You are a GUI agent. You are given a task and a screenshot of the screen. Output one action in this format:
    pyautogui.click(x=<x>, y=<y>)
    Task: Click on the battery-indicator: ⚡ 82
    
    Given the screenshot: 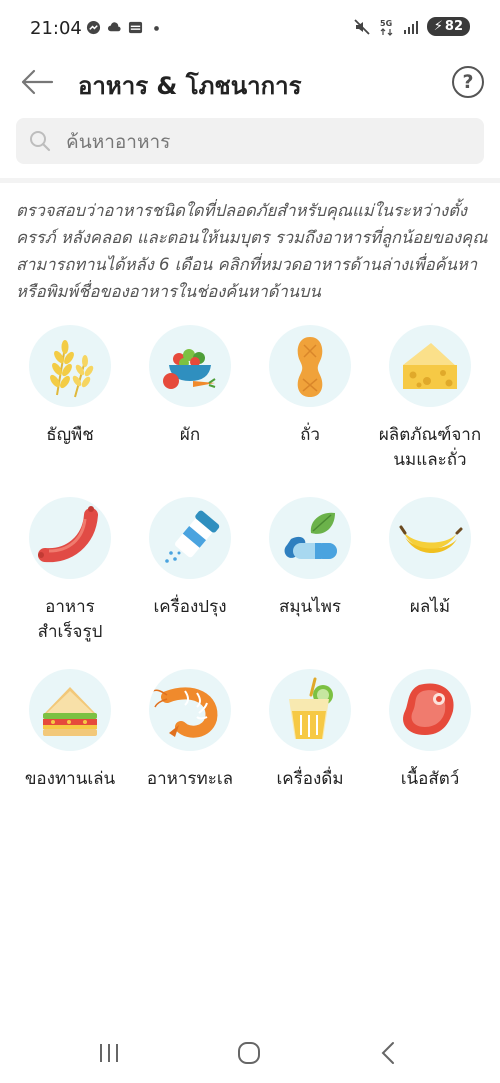 What is the action you would take?
    pyautogui.click(x=448, y=26)
    